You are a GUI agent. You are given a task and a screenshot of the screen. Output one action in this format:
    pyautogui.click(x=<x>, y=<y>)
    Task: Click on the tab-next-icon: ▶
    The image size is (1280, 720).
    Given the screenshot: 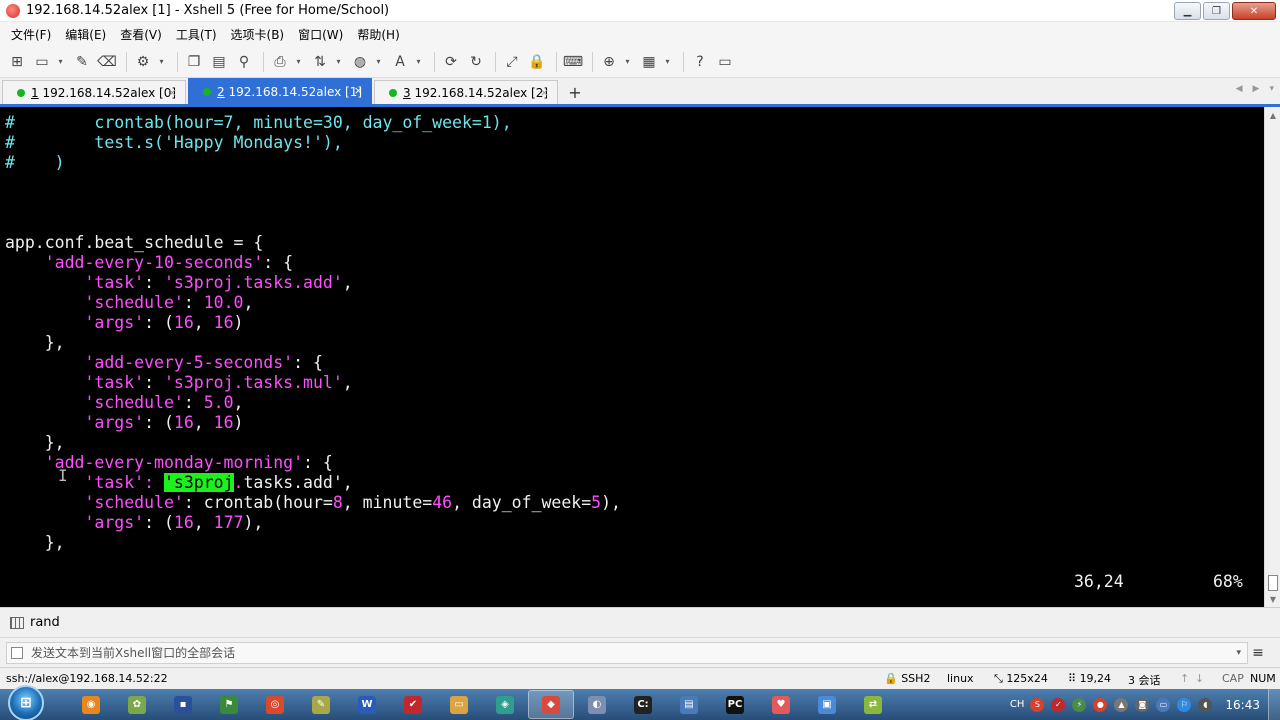 What is the action you would take?
    pyautogui.click(x=1256, y=89)
    